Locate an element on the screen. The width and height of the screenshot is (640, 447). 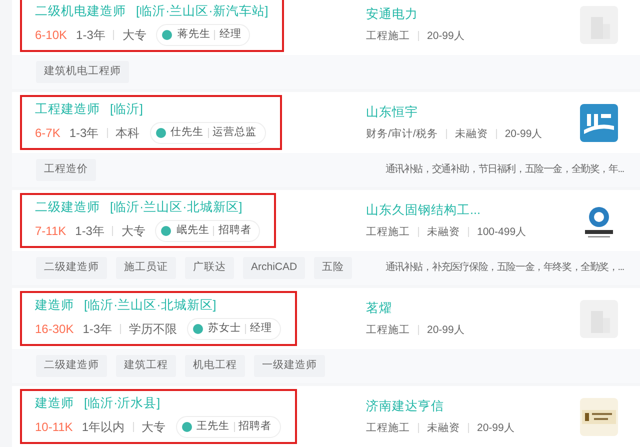
salary: 6-10K is located at coordinates (51, 35).